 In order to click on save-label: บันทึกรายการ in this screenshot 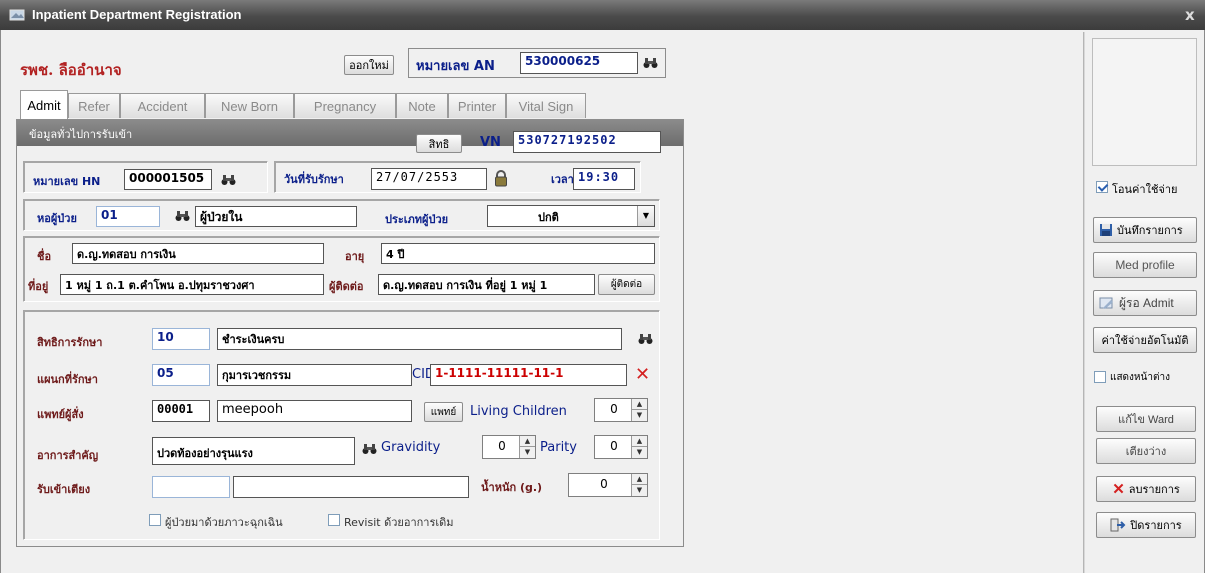, I will do `click(1150, 231)`.